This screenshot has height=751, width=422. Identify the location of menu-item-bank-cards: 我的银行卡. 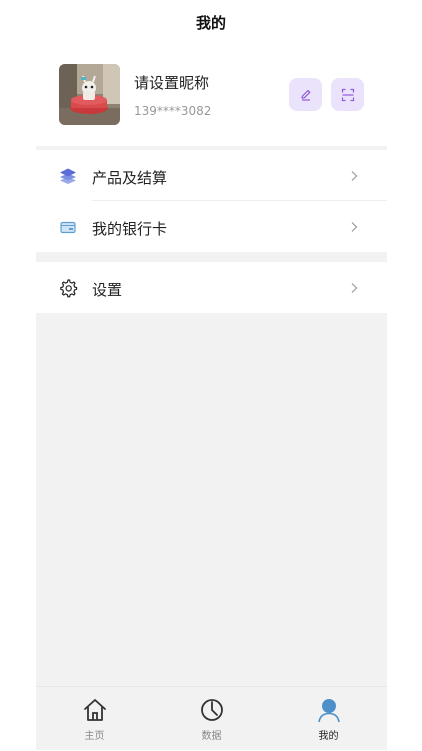
(211, 226).